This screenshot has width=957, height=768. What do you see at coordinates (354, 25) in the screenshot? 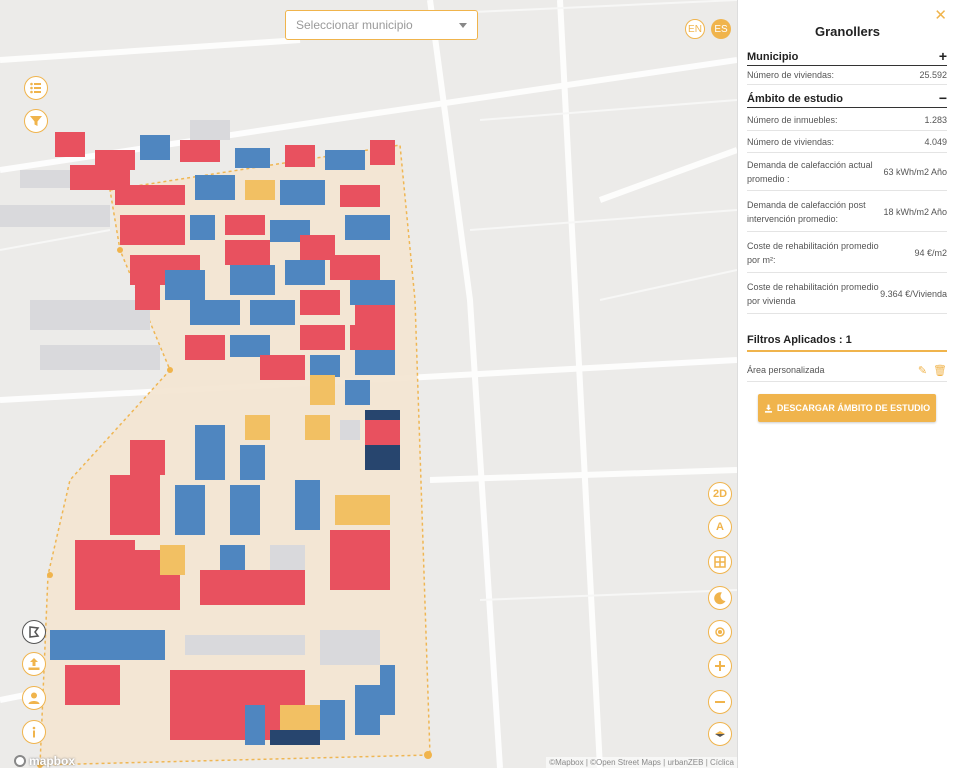
I see `municipality-select-placeholder: Seleccionar municipio` at bounding box center [354, 25].